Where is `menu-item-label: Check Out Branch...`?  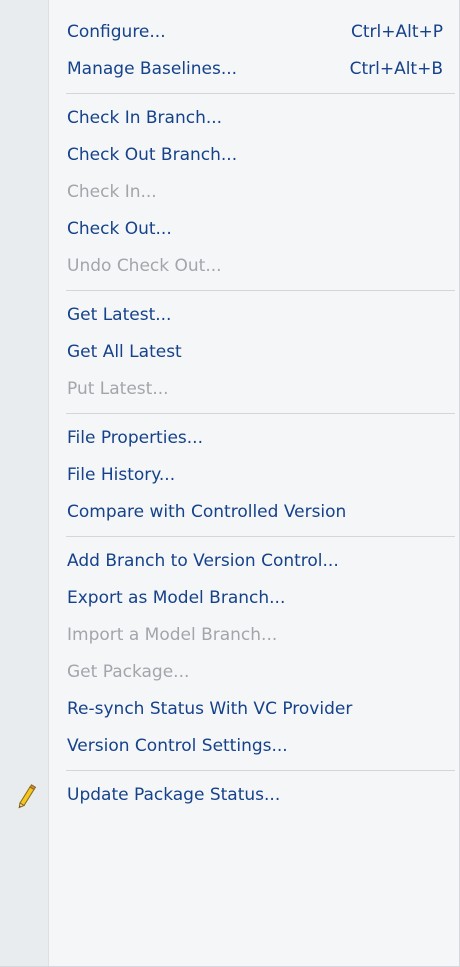 menu-item-label: Check Out Branch... is located at coordinates (152, 155).